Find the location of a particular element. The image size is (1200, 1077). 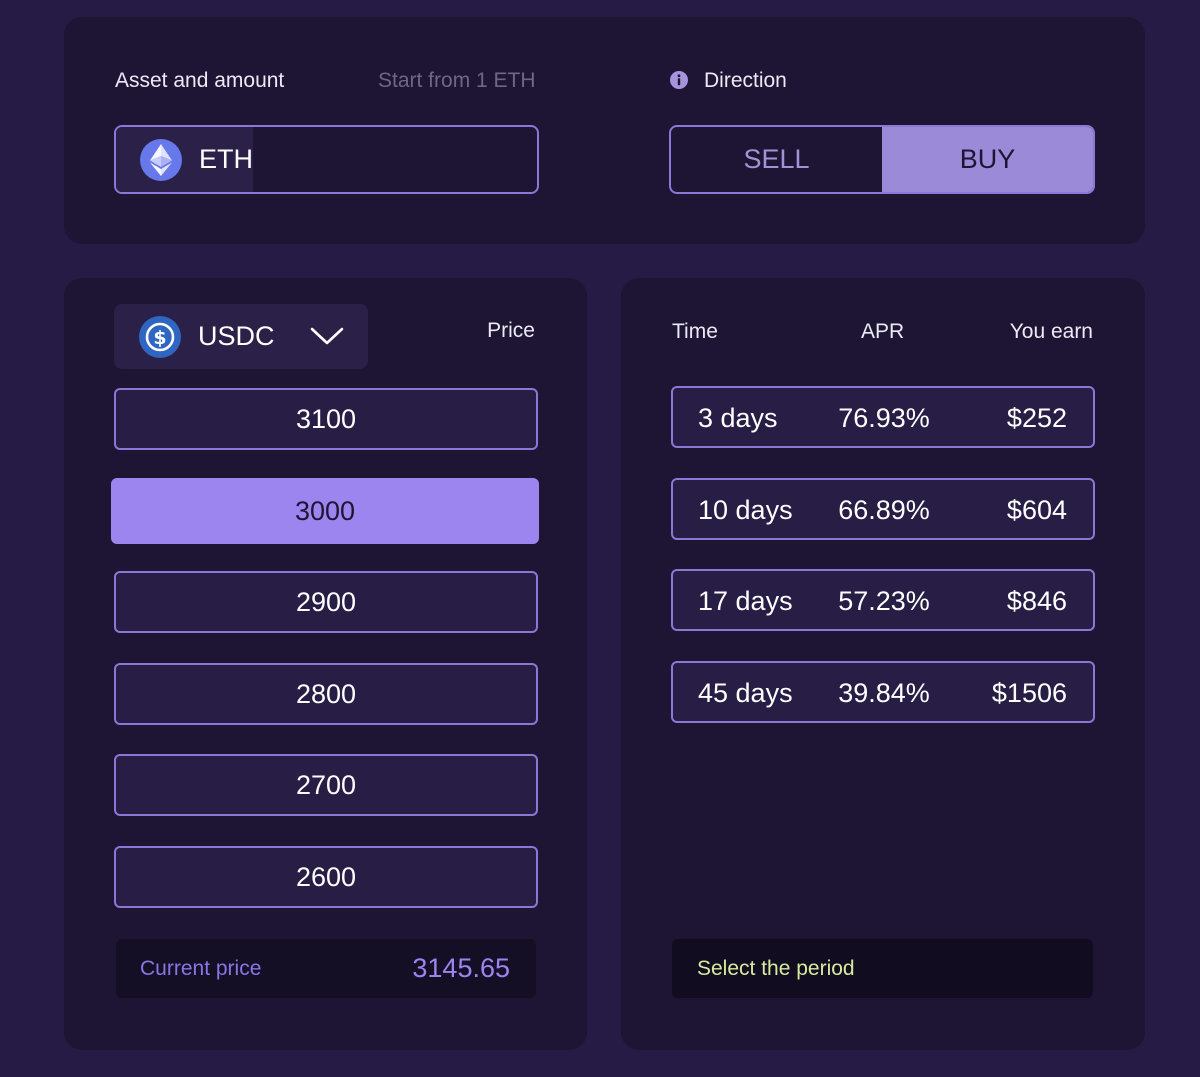

current-price-label: Current price is located at coordinates (201, 968).